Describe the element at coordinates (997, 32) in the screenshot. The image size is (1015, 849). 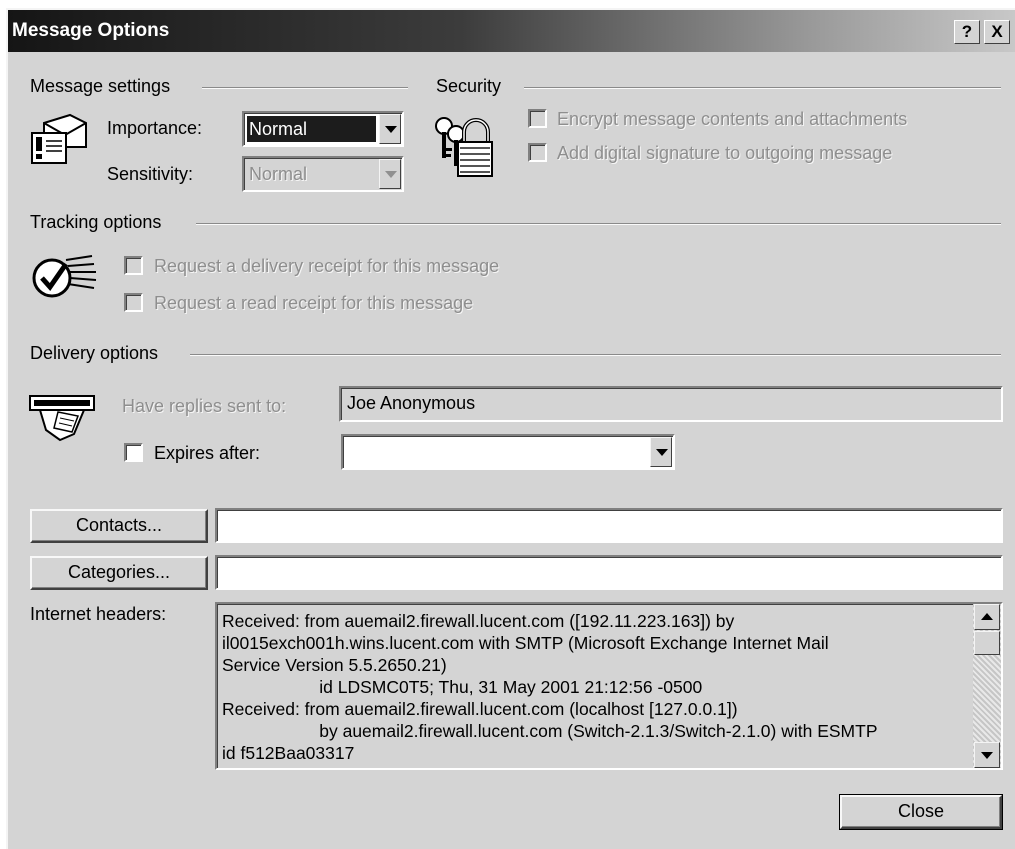
I see `close-window-button: X` at that location.